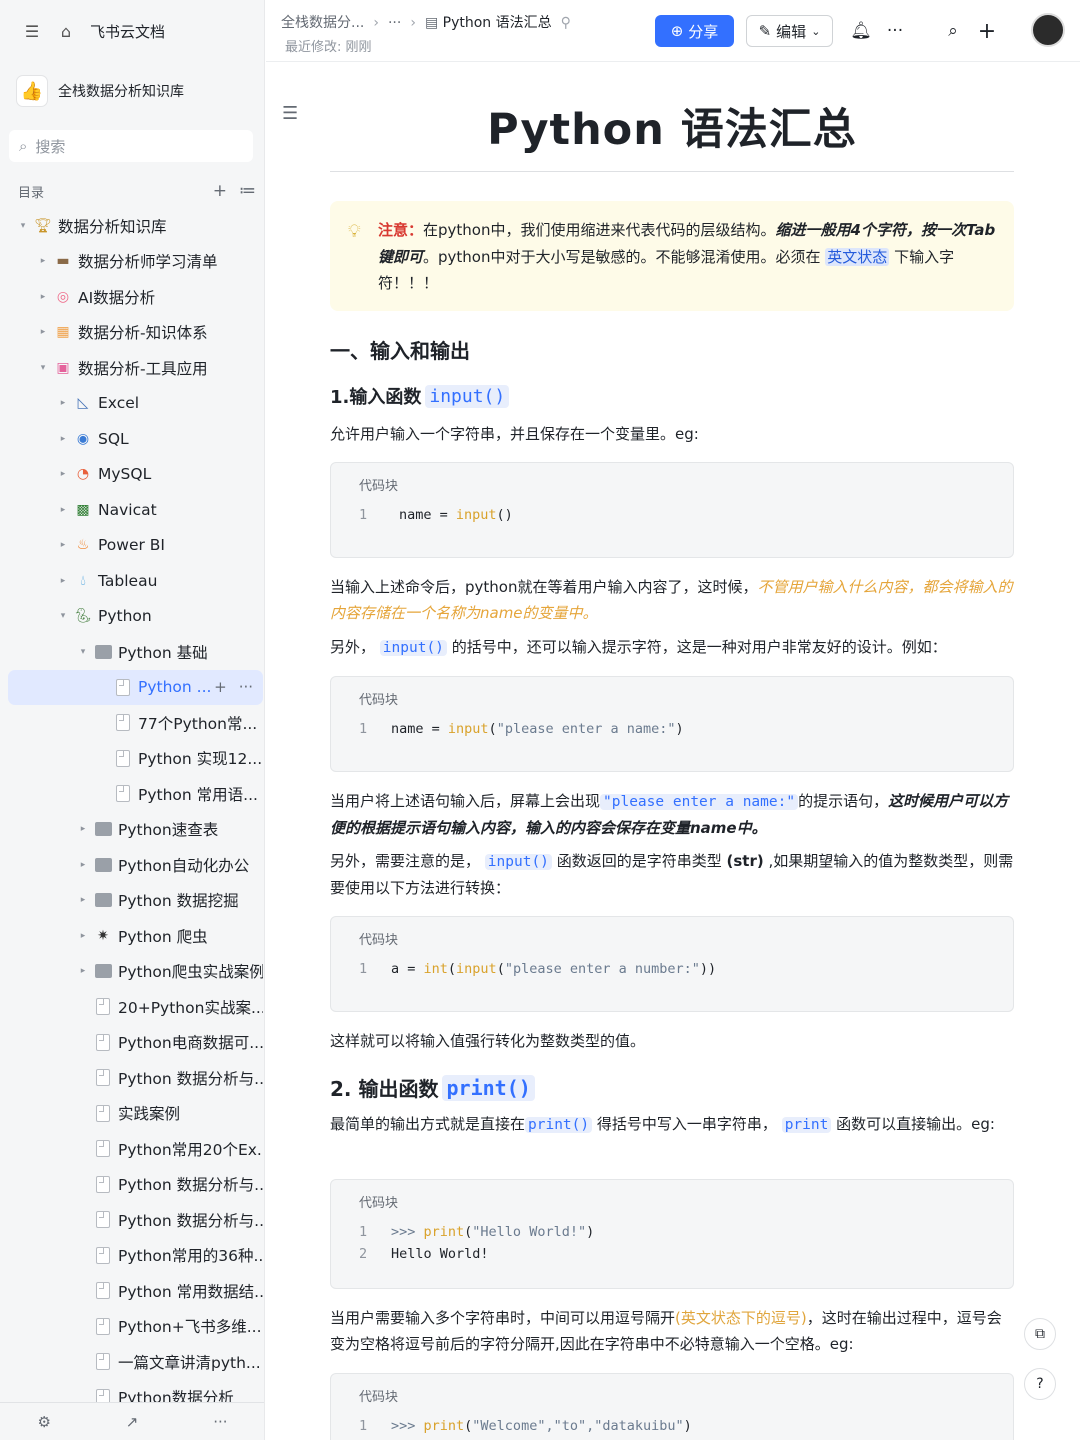  Describe the element at coordinates (497, 23) in the screenshot. I see `breadcrumb-current: Python 语法汇总` at that location.